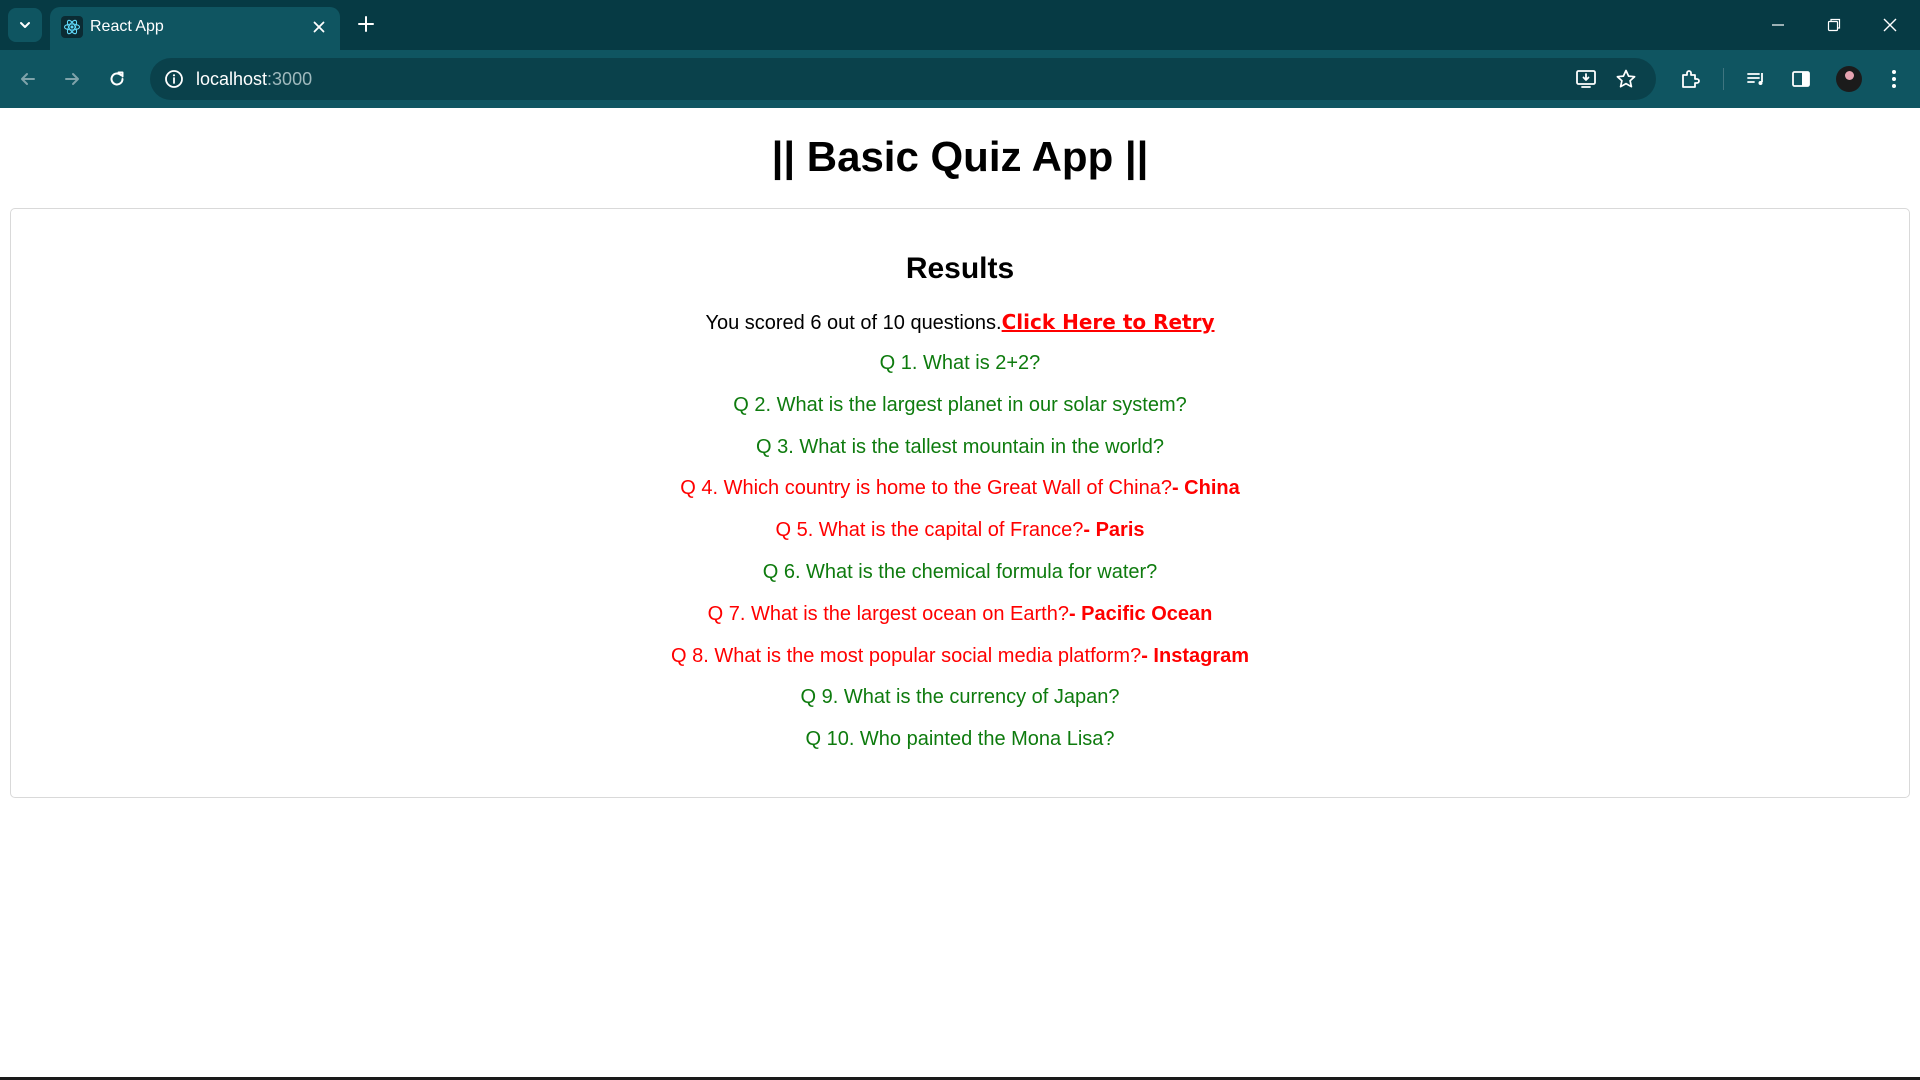 Image resolution: width=1920 pixels, height=1080 pixels. Describe the element at coordinates (960, 156) in the screenshot. I see `app-title: || Basic Quiz App ||` at that location.